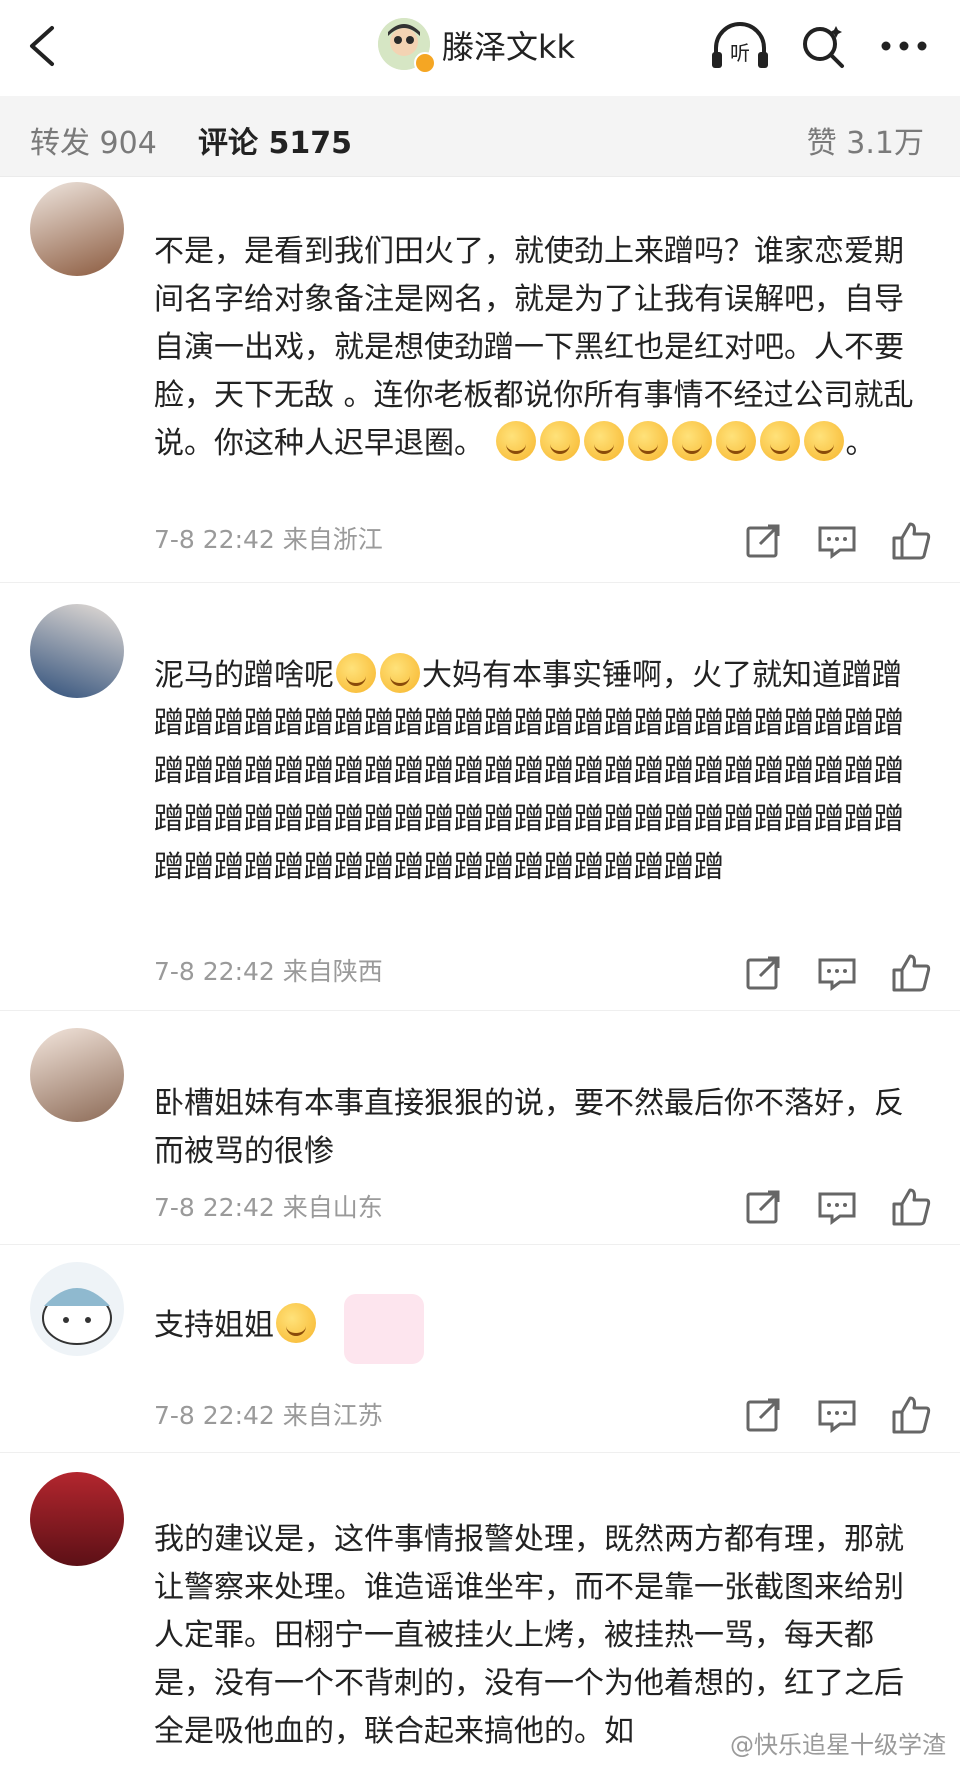 Image resolution: width=960 pixels, height=1774 pixels. I want to click on shy-emoji-icon, so click(296, 1323).